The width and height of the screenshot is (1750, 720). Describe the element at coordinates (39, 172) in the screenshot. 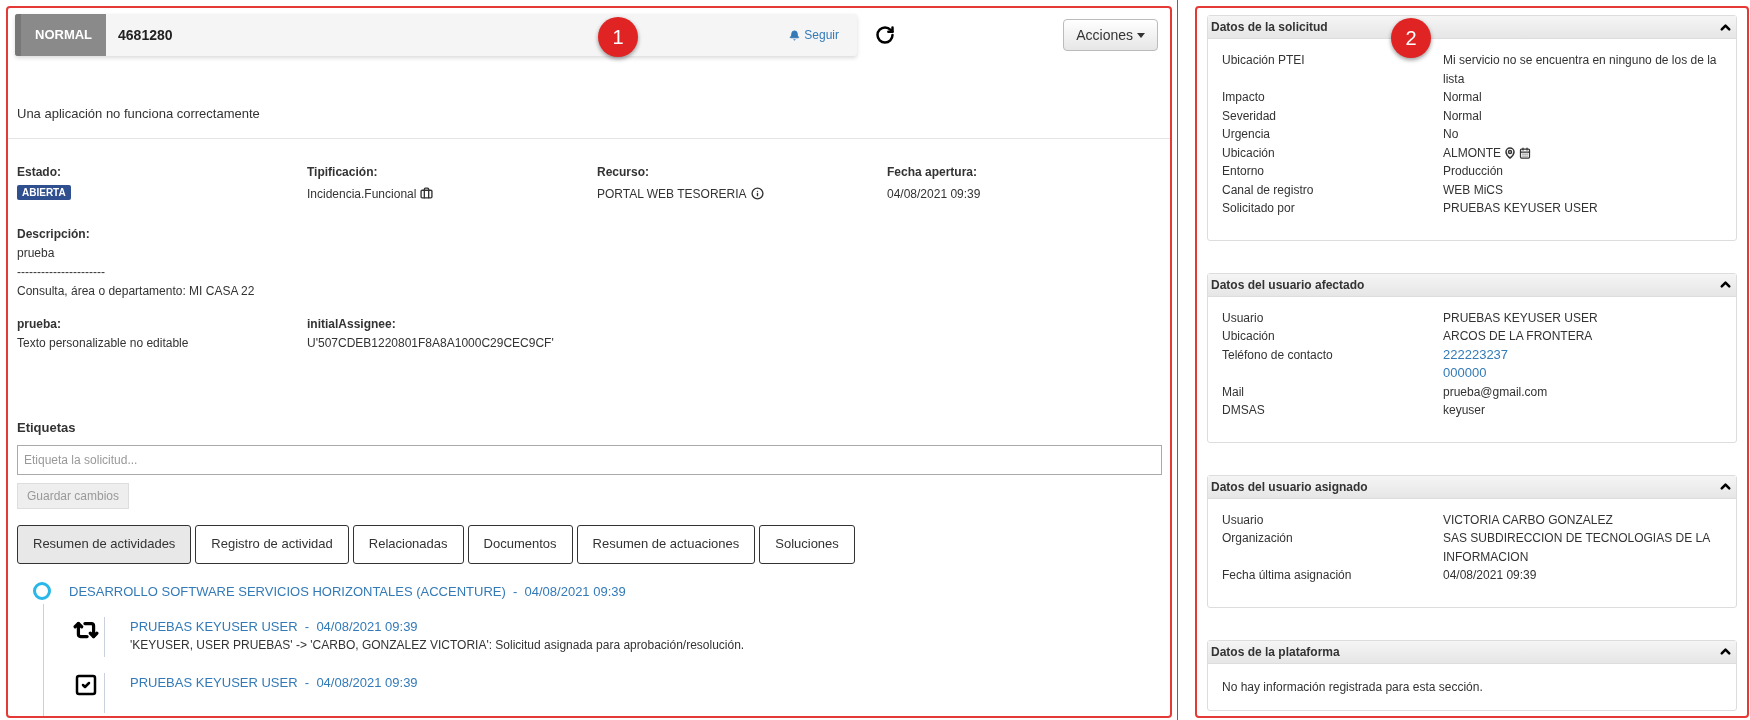

I see `field-label: Estado:` at that location.